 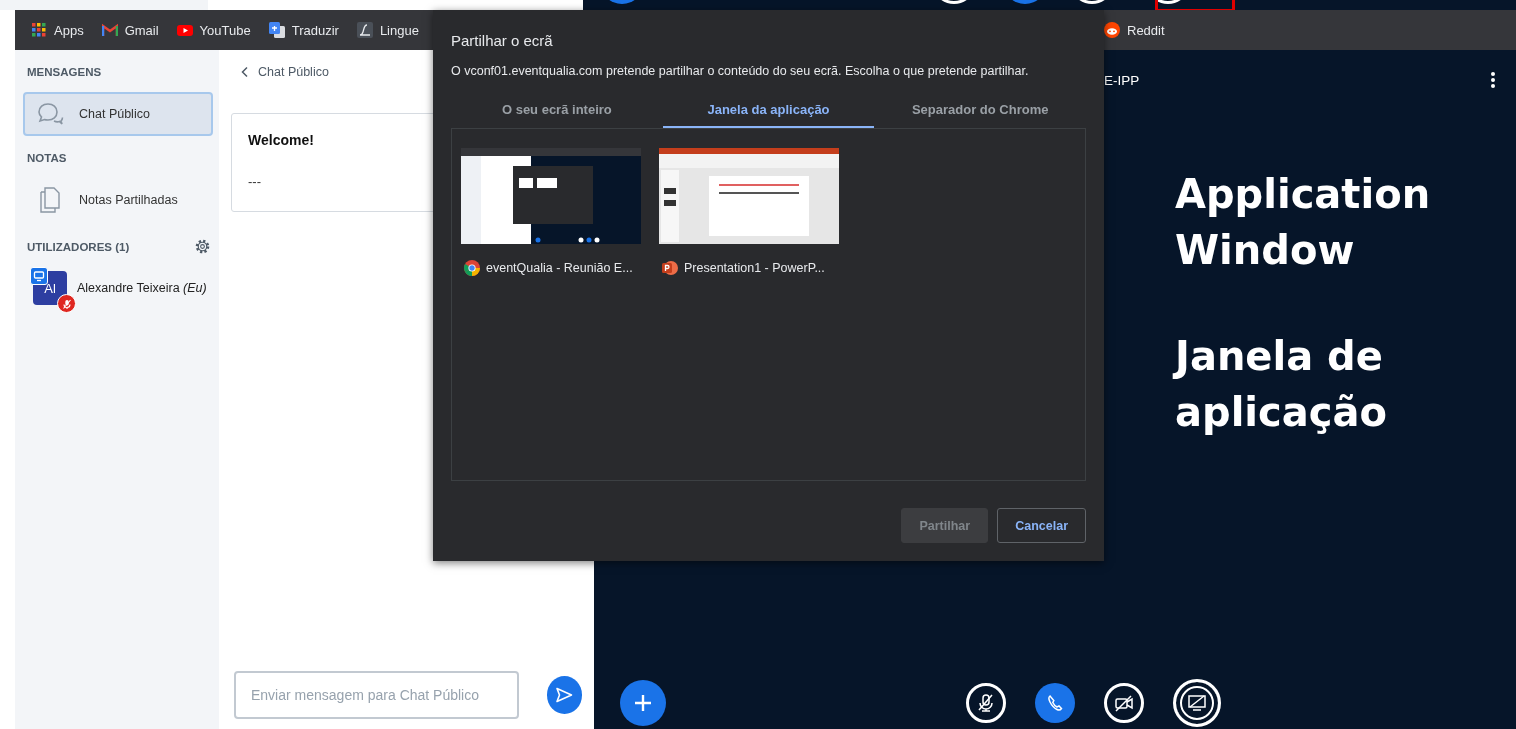 What do you see at coordinates (213, 30) in the screenshot?
I see `bookmark-link: YouTube` at bounding box center [213, 30].